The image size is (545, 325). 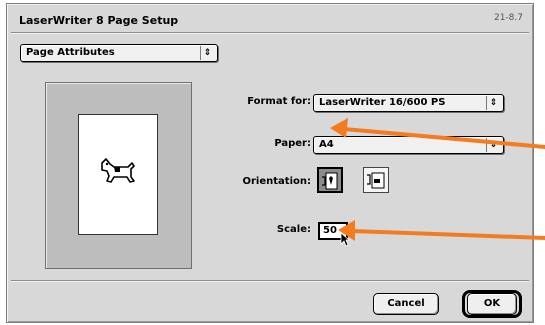 What do you see at coordinates (292, 143) in the screenshot?
I see `paper-label: Paper:` at bounding box center [292, 143].